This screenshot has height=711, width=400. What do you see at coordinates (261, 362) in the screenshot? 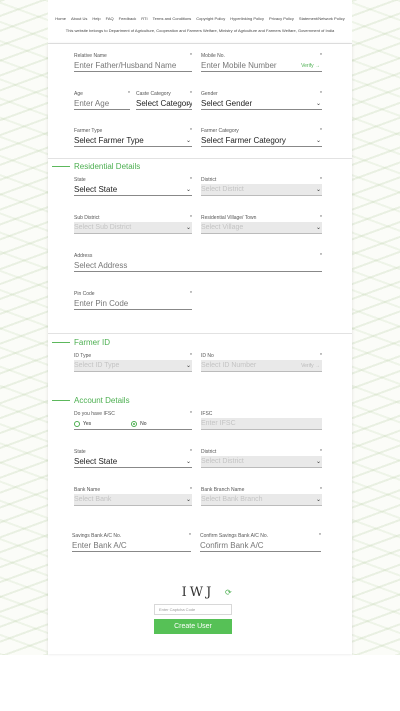
I see `id-no-field: ID No * Select ID Number Verify →` at bounding box center [261, 362].